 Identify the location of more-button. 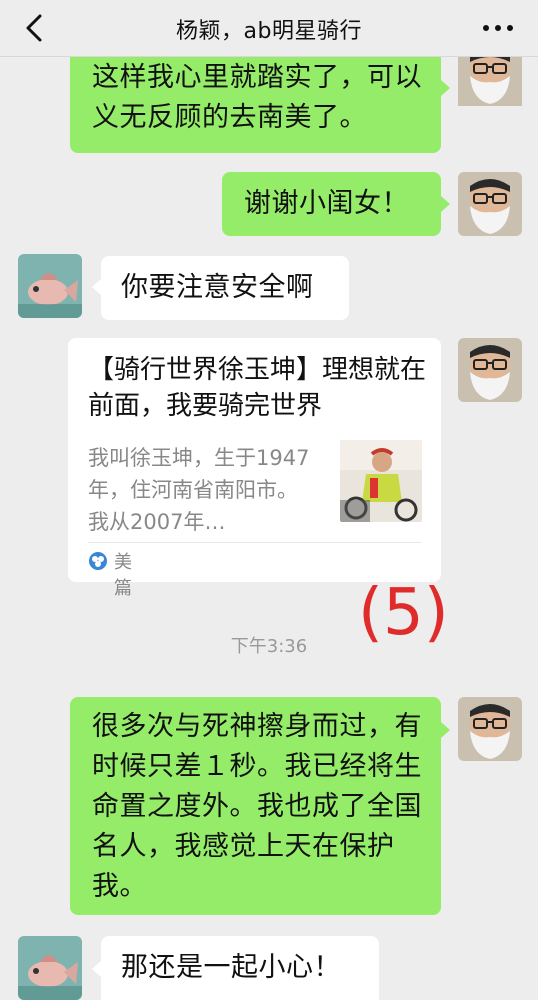
(498, 28).